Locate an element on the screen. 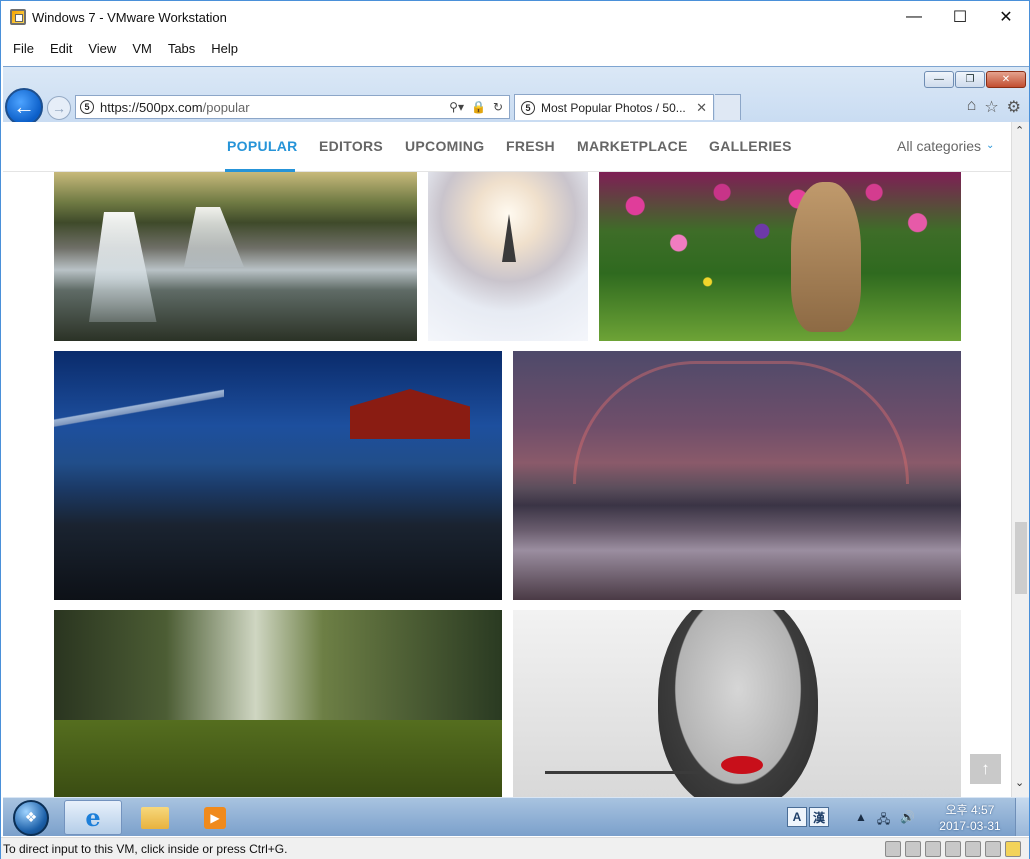 This screenshot has width=1030, height=859. windows-logo-icon: ❖ is located at coordinates (31, 817).